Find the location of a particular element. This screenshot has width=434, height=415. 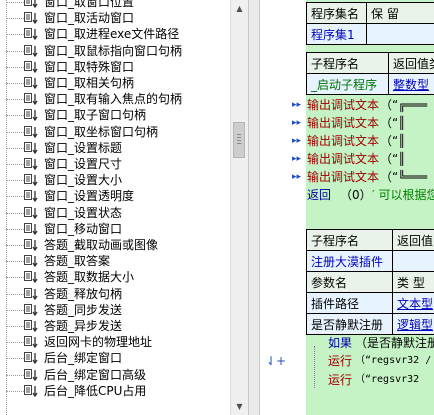

tree-item-label: 答题_同步发送 is located at coordinates (83, 309).